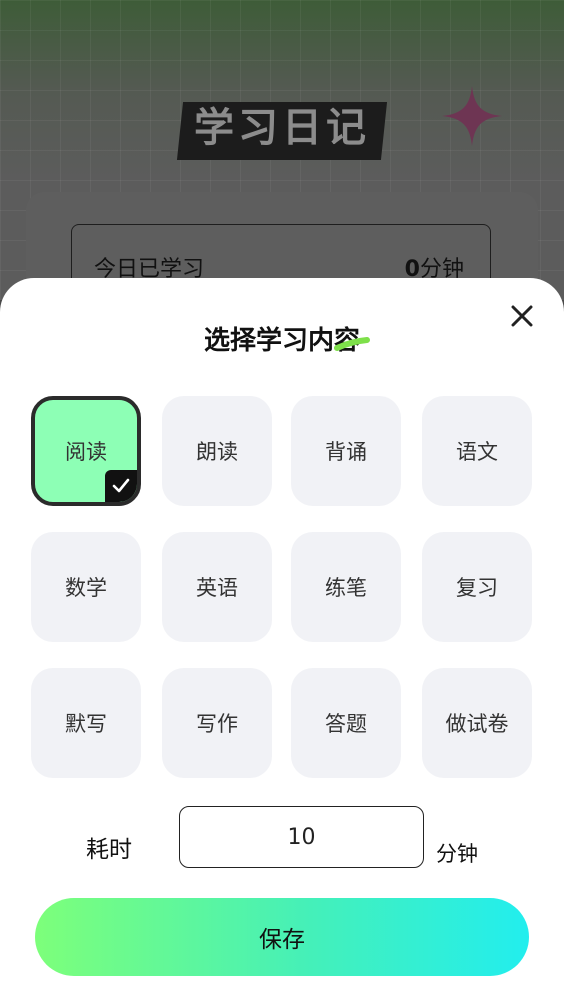  I want to click on duration-label: 耗时, so click(109, 850).